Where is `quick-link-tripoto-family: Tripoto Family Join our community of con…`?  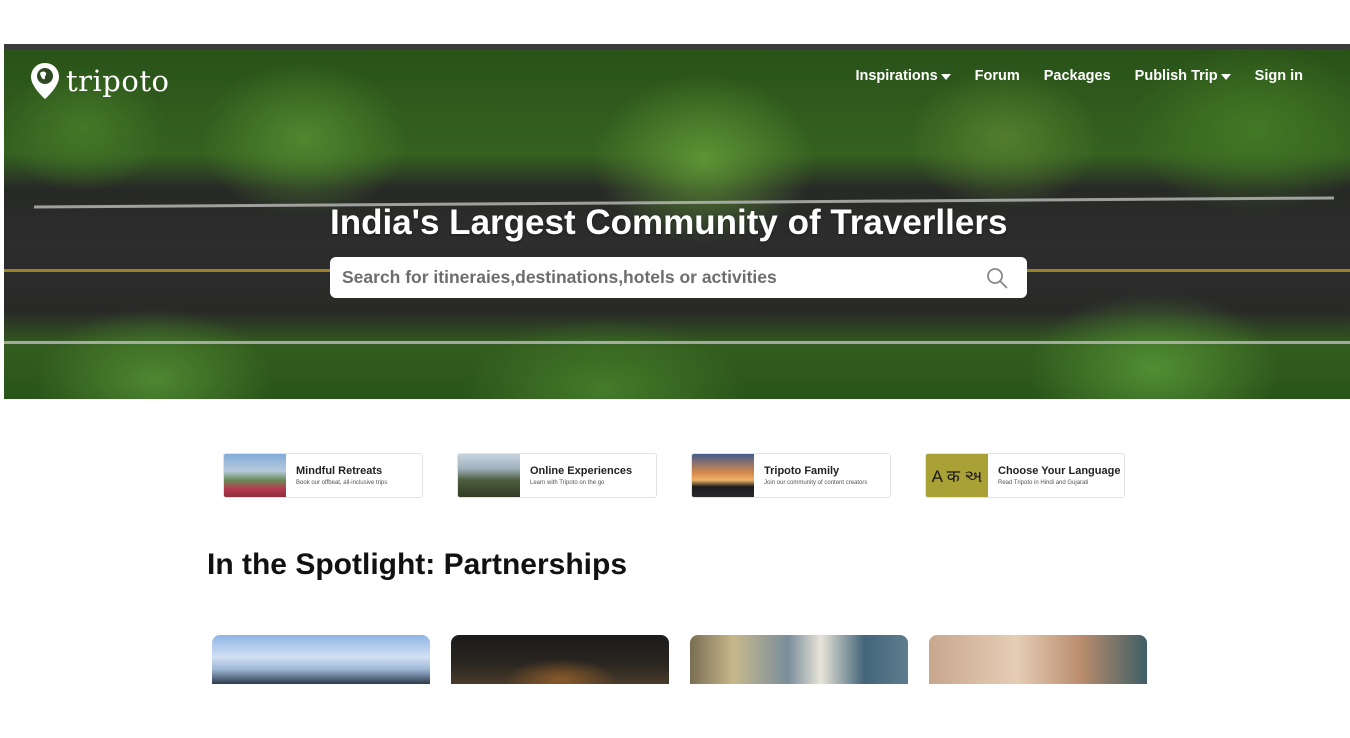
quick-link-tripoto-family: Tripoto Family Join our community of con… is located at coordinates (791, 475).